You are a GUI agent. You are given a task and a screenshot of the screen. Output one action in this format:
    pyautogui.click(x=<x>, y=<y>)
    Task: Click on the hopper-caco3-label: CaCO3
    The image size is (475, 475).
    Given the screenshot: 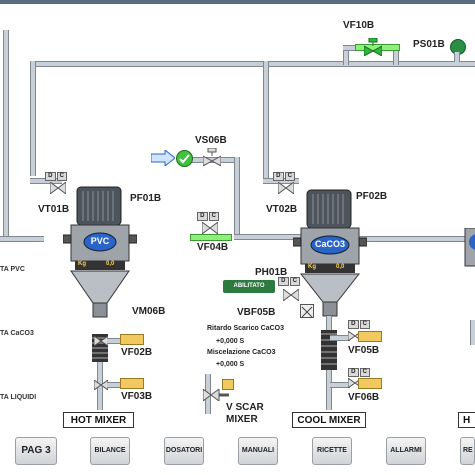 What is the action you would take?
    pyautogui.click(x=329, y=244)
    